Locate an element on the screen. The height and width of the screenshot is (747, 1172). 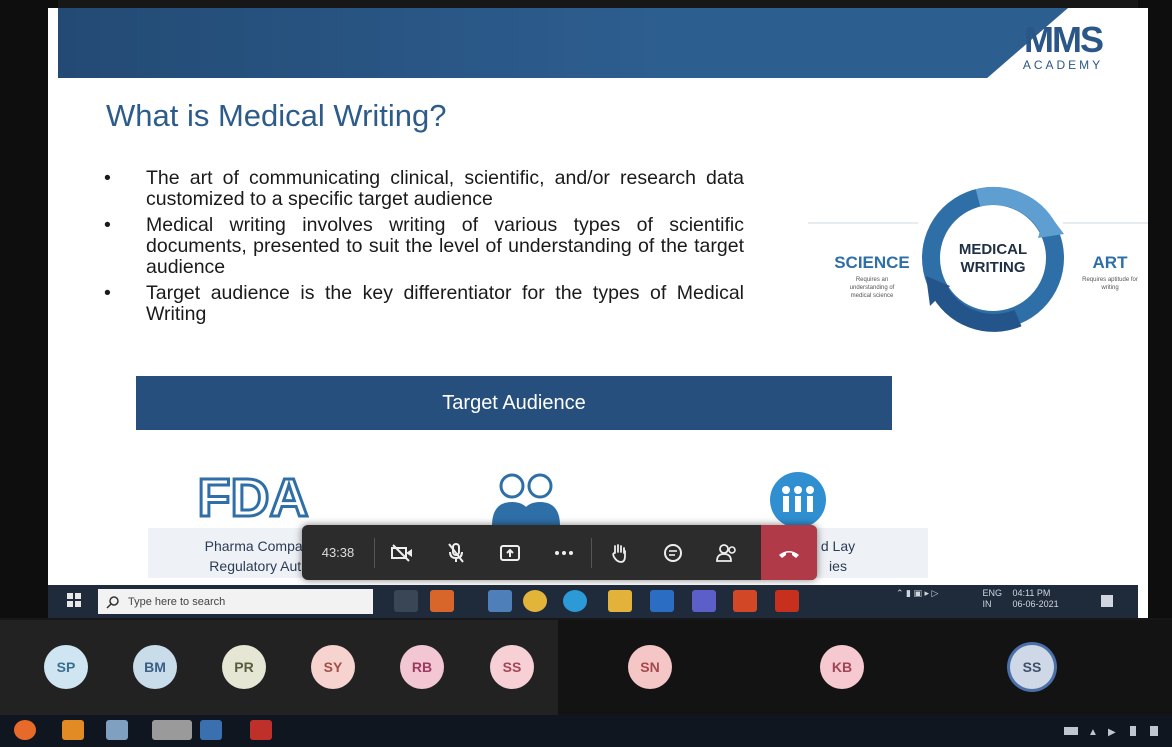
art-sub-1: Requires aptitude for is located at coordinates (1110, 280).